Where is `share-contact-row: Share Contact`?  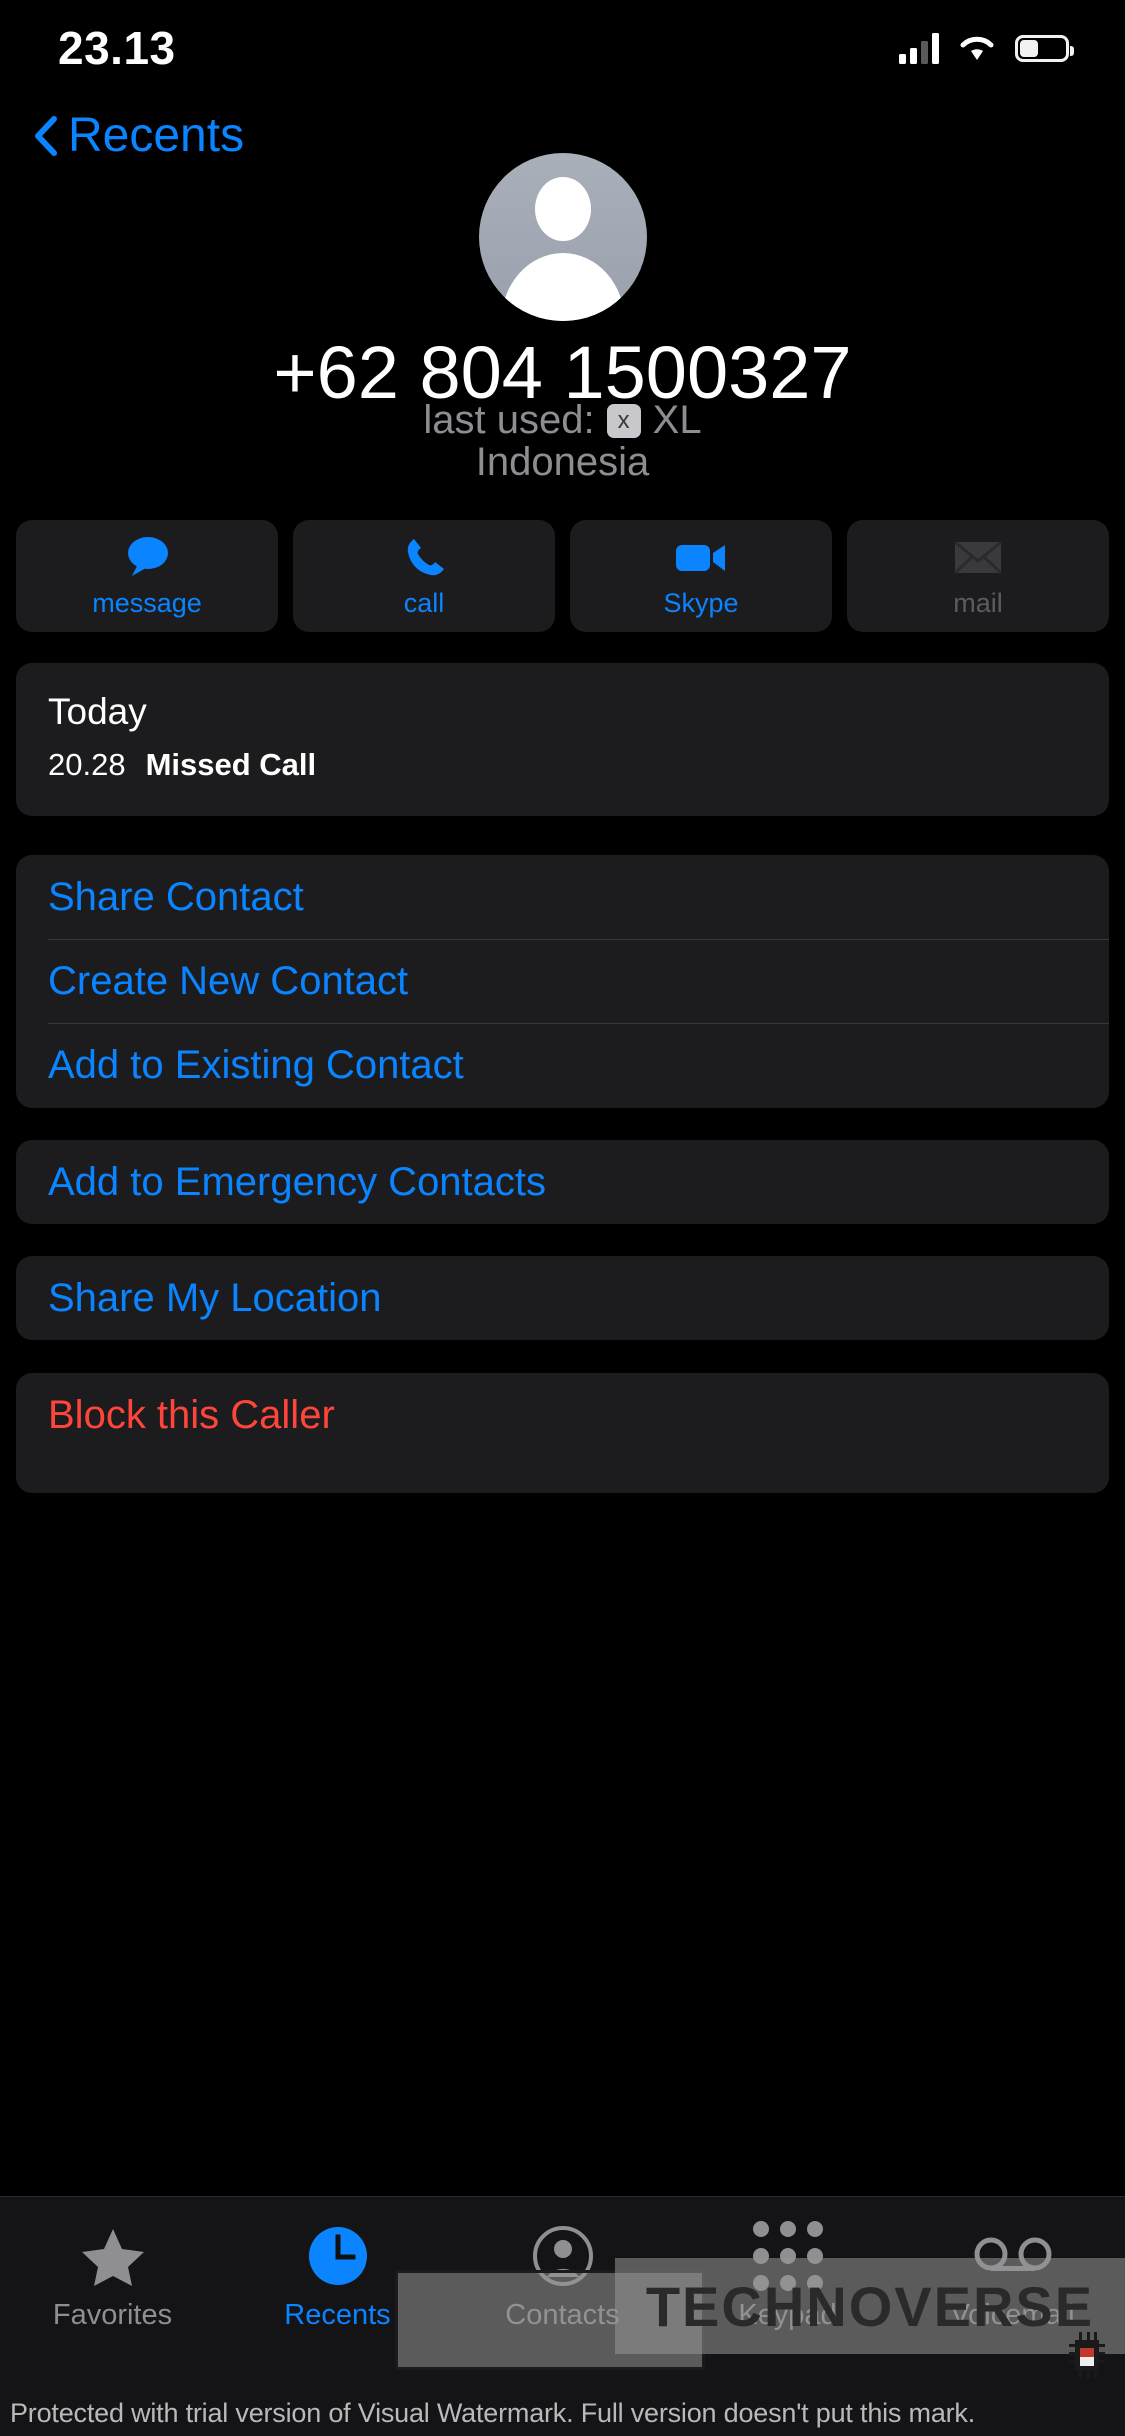
share-contact-row: Share Contact is located at coordinates (562, 897).